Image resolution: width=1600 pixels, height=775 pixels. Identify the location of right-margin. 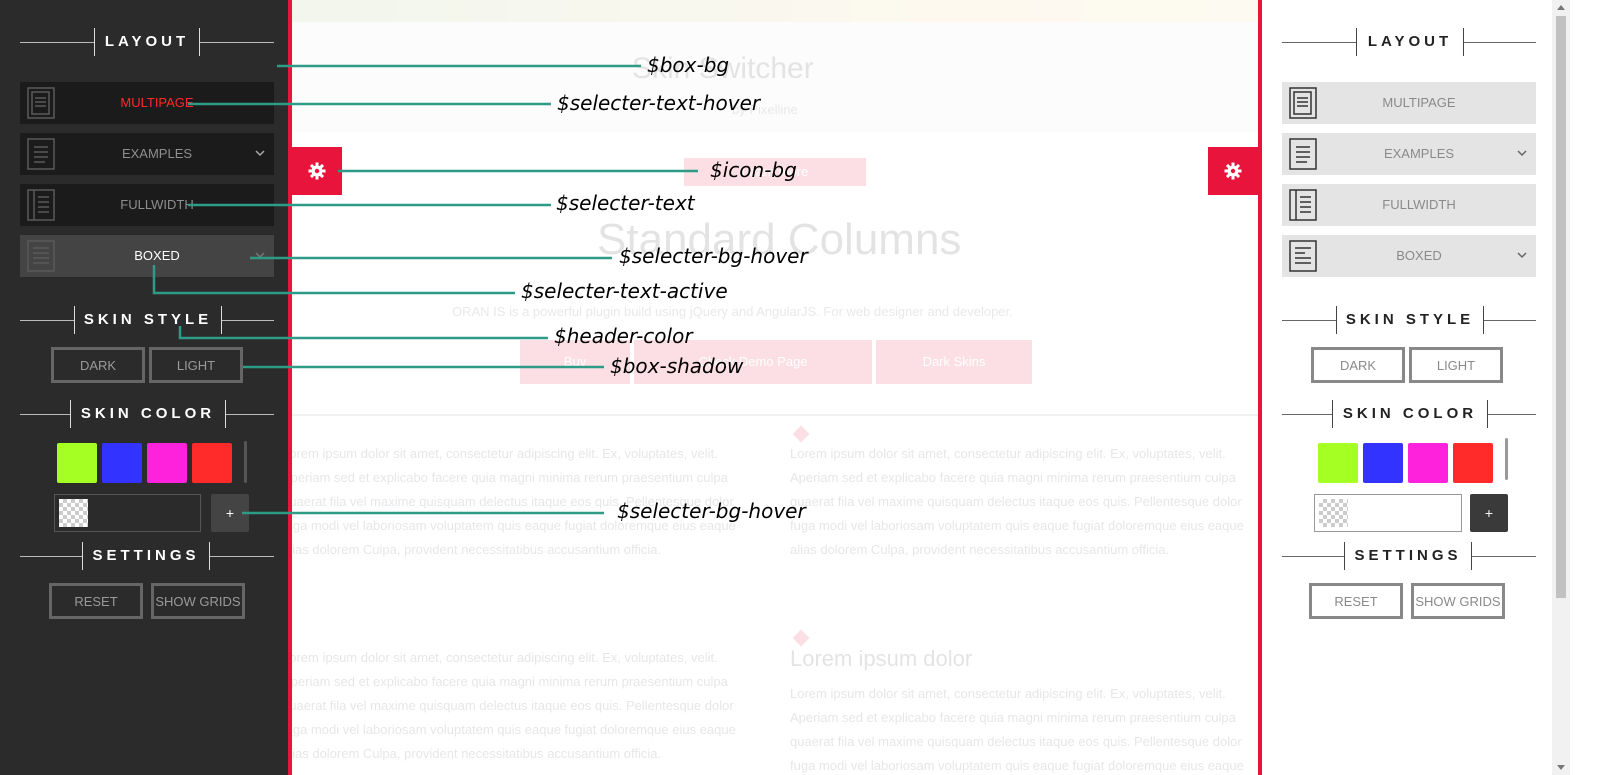
(1585, 387).